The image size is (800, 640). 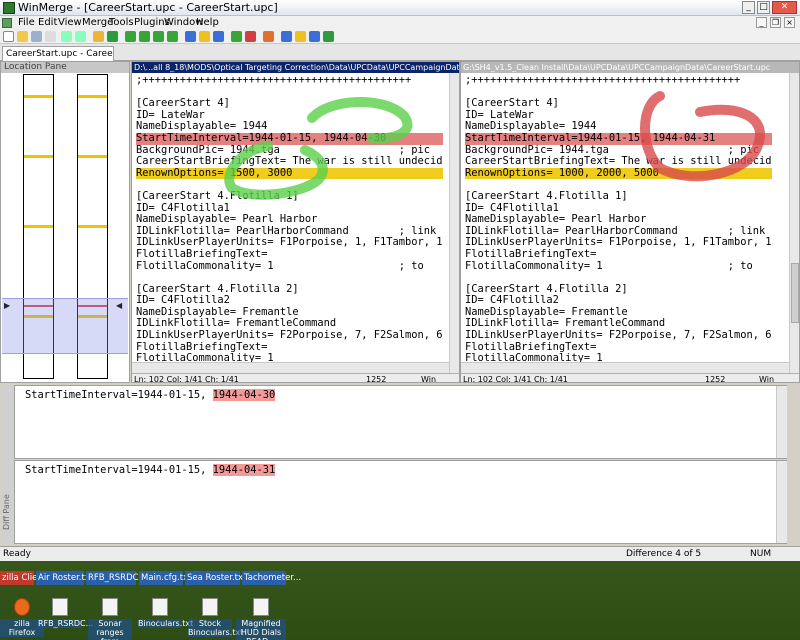 What do you see at coordinates (215, 617) in the screenshot?
I see `desktop-icon: Stock Binoculars.txt` at bounding box center [215, 617].